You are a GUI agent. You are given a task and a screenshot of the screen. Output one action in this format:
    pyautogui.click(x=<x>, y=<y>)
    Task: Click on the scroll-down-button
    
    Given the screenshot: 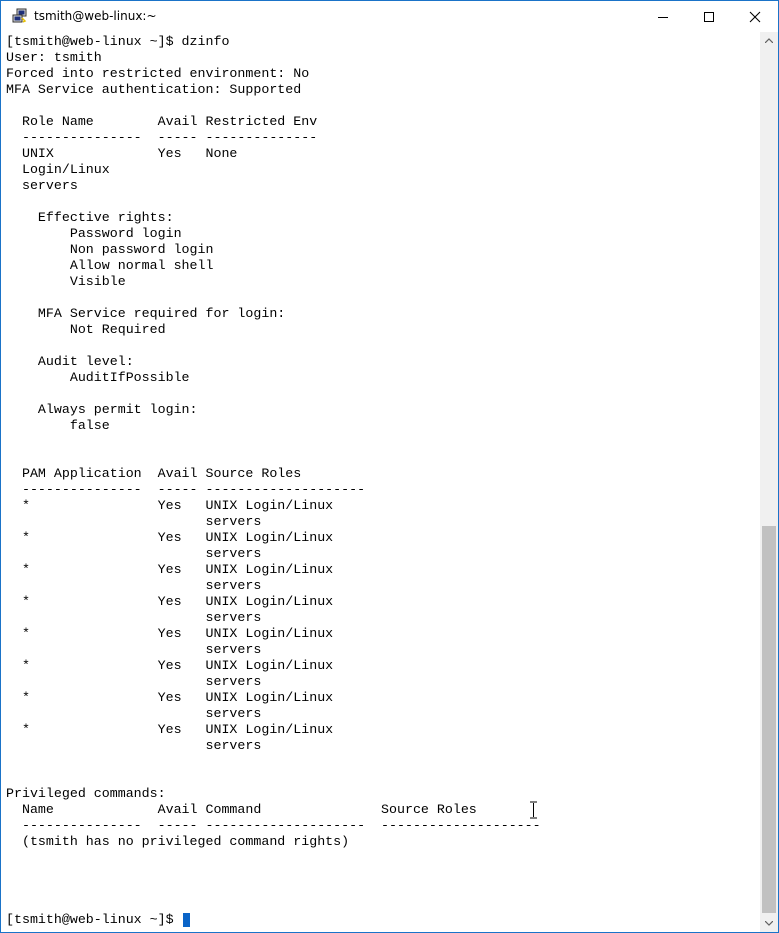 What is the action you would take?
    pyautogui.click(x=769, y=923)
    